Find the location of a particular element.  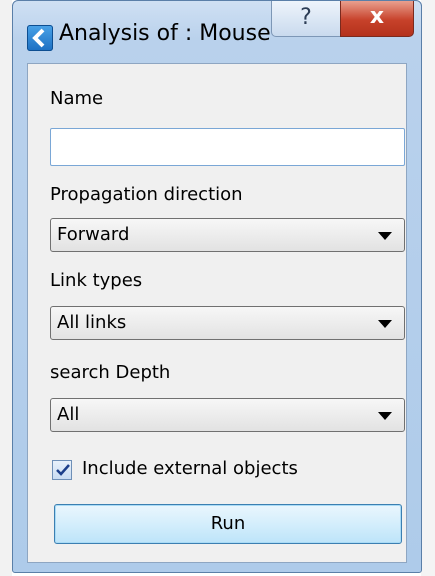

propagation-direction-value: Forward is located at coordinates (93, 234).